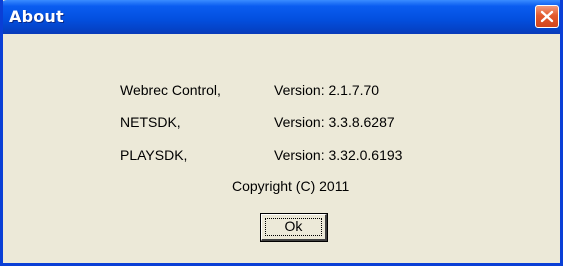  I want to click on component-version: Version: 3.3.8.6287, so click(334, 122).